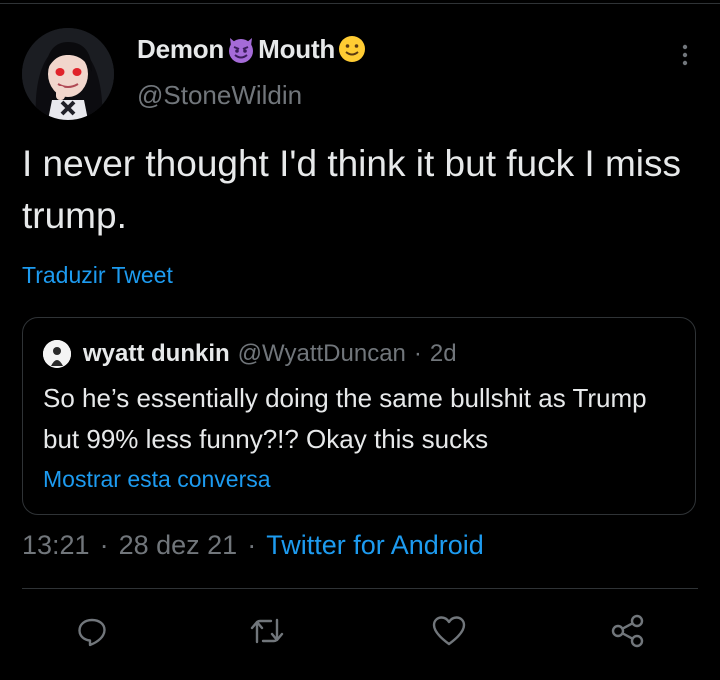 Image resolution: width=720 pixels, height=680 pixels. I want to click on quoted-tweet-header: wyatt dunkin @WyattDuncan · 2d, so click(250, 354).